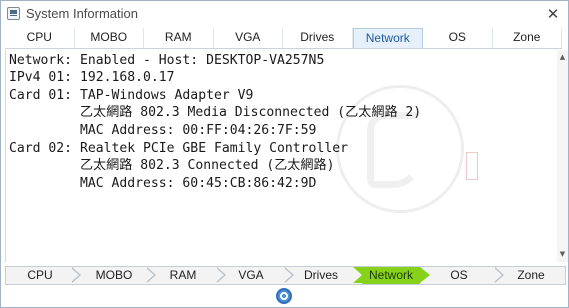  What do you see at coordinates (458, 38) in the screenshot?
I see `tab-os: OS` at bounding box center [458, 38].